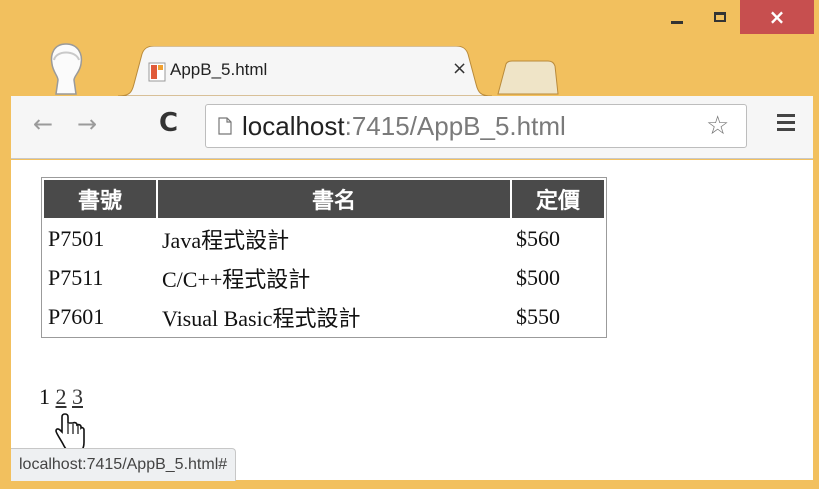 The height and width of the screenshot is (489, 819). I want to click on cell-price: $550, so click(538, 316).